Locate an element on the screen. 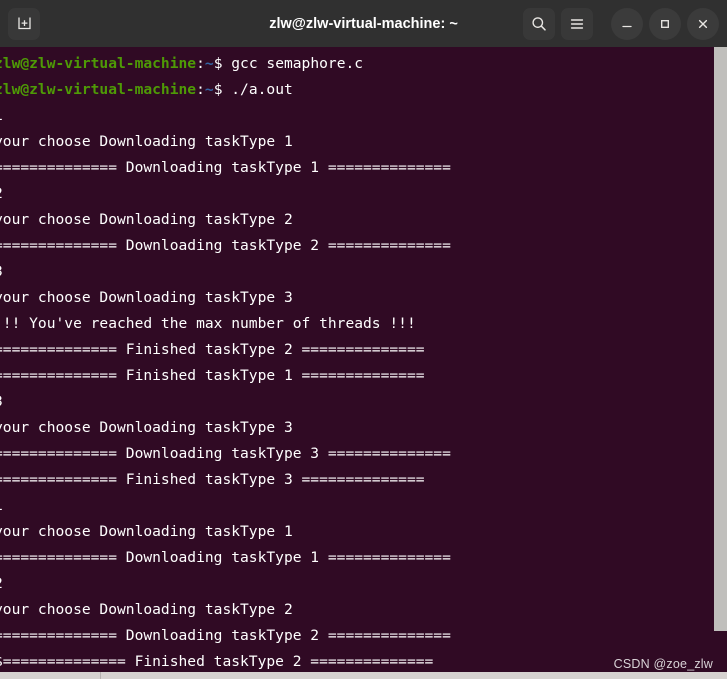  search-button is located at coordinates (539, 23).